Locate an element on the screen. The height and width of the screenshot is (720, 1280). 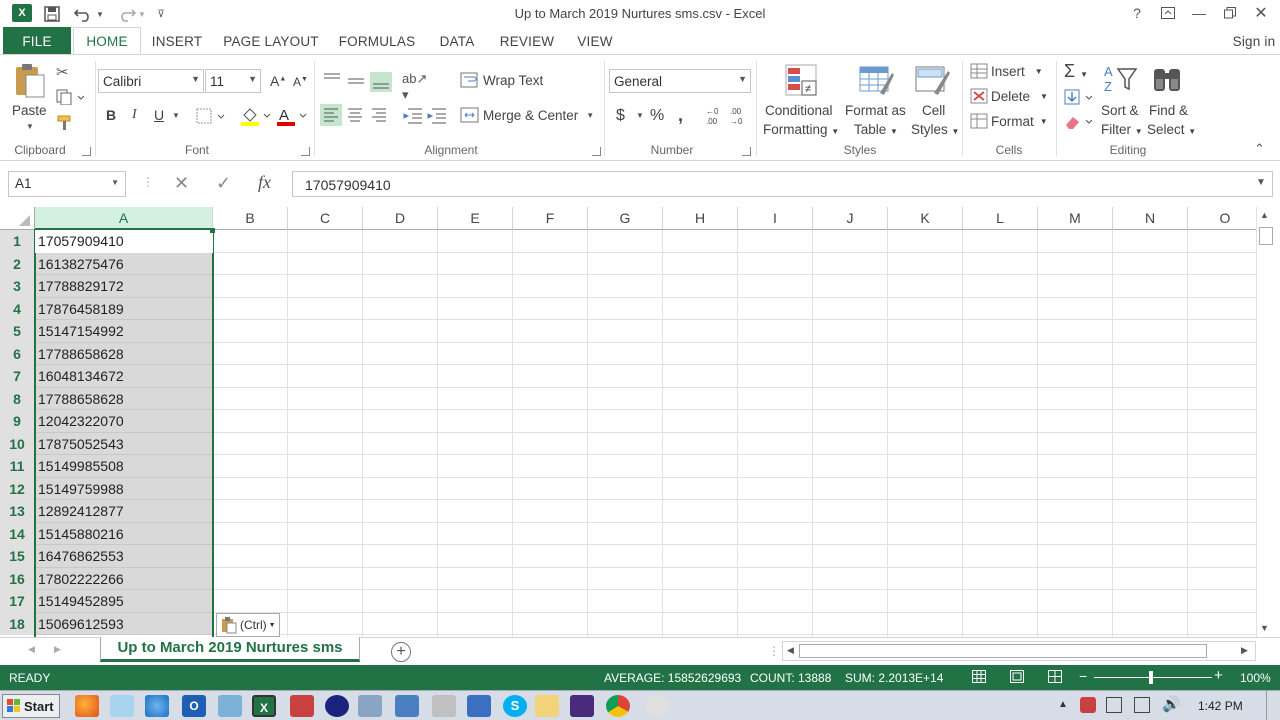
row-header-14: 14 is located at coordinates (17, 533).